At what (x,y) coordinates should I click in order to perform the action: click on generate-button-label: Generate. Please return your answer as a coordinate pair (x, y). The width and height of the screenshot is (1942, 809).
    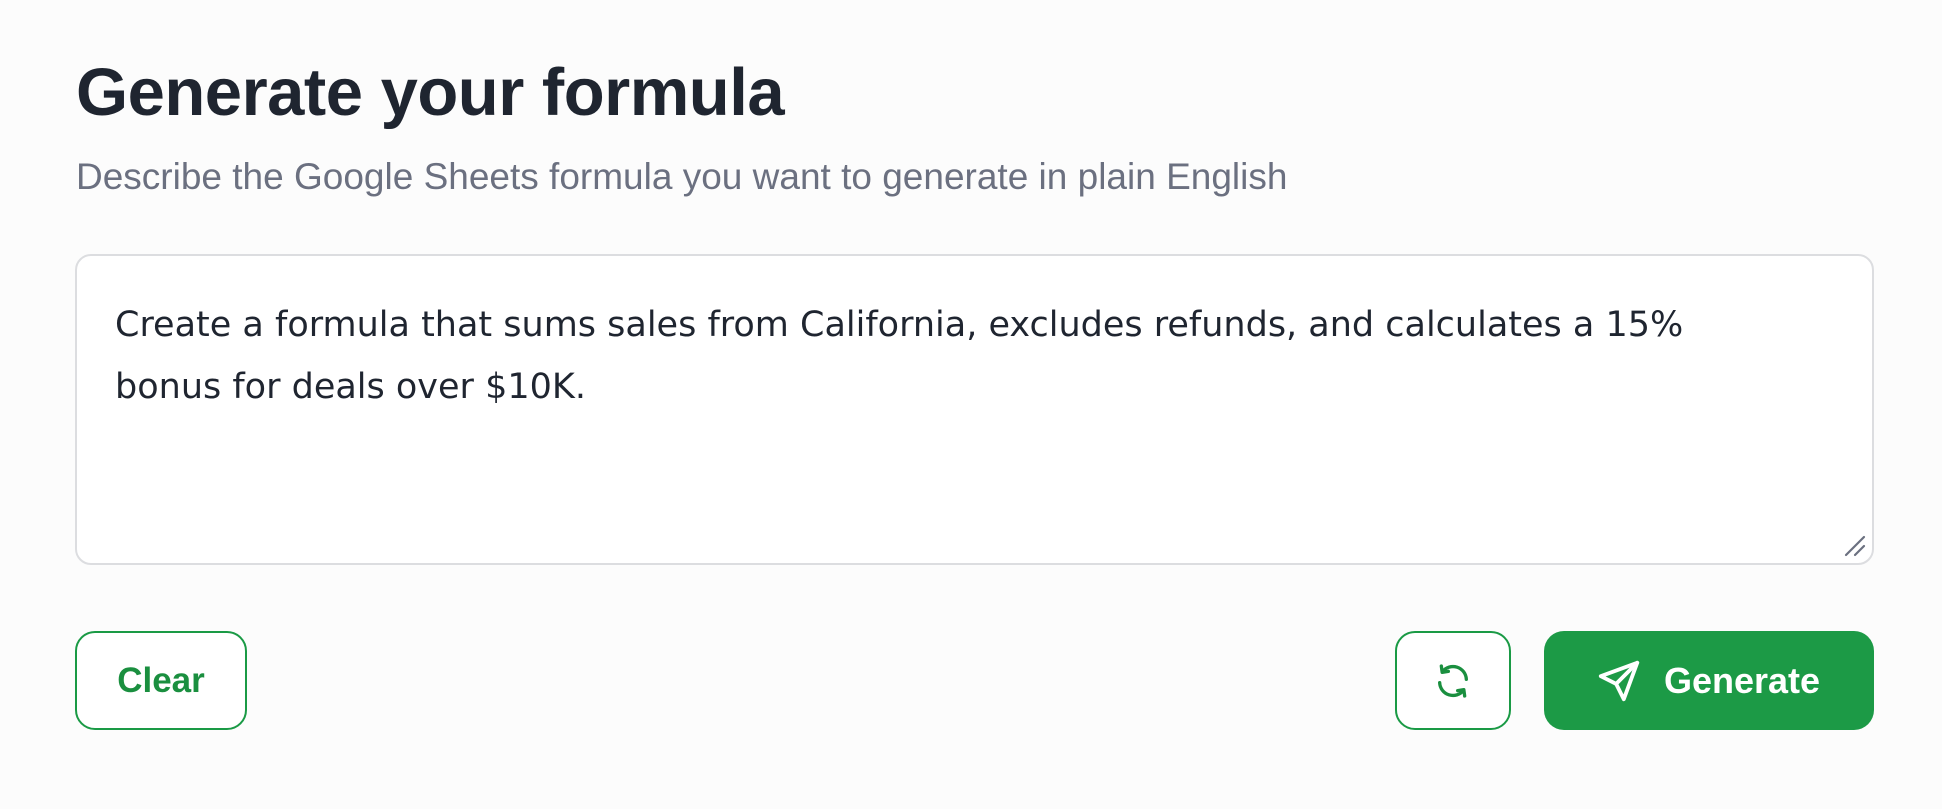
    Looking at the image, I should click on (1742, 680).